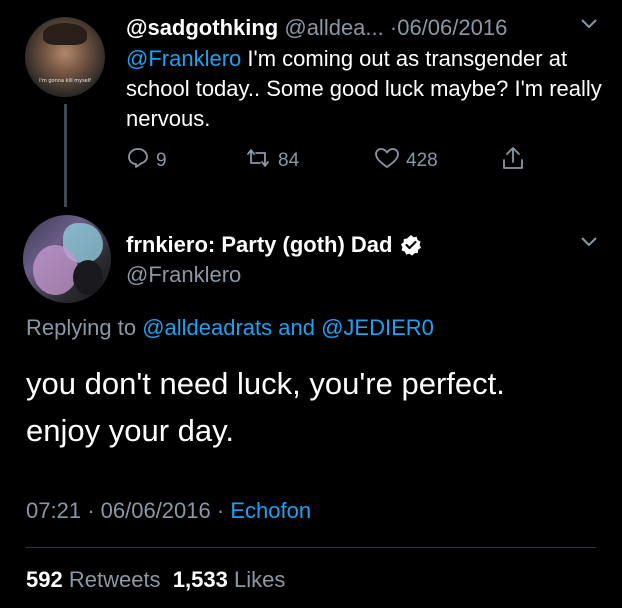 The width and height of the screenshot is (622, 608). I want to click on like-count: 428, so click(422, 160).